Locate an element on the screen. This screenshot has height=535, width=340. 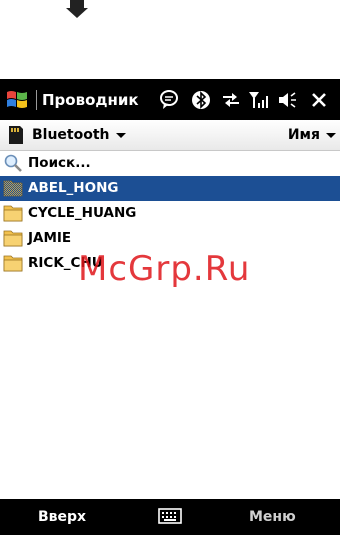
app-title: Проводник is located at coordinates (90, 100).